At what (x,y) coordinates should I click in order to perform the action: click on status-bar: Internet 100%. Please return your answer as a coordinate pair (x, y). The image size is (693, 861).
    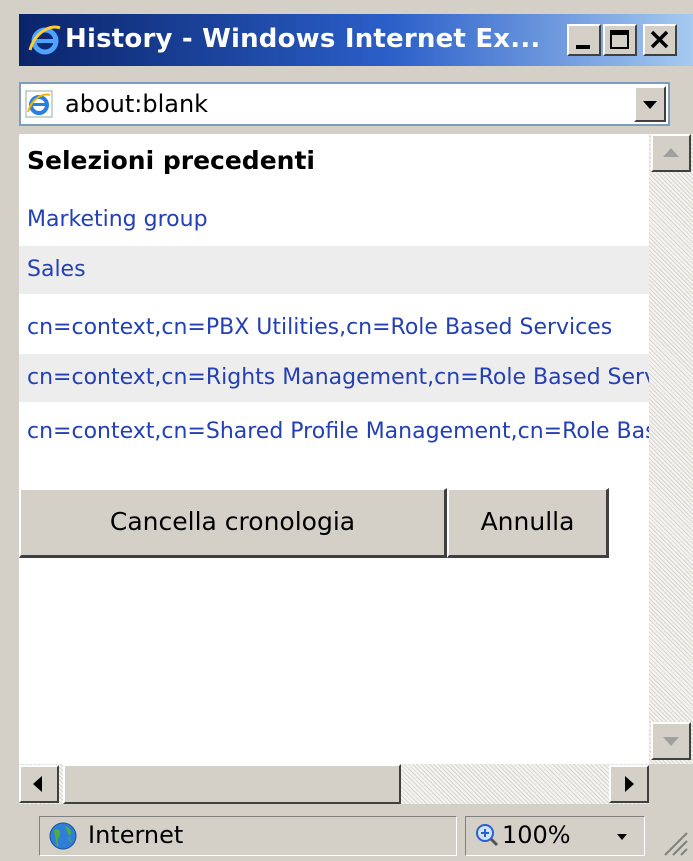
    Looking at the image, I should click on (356, 834).